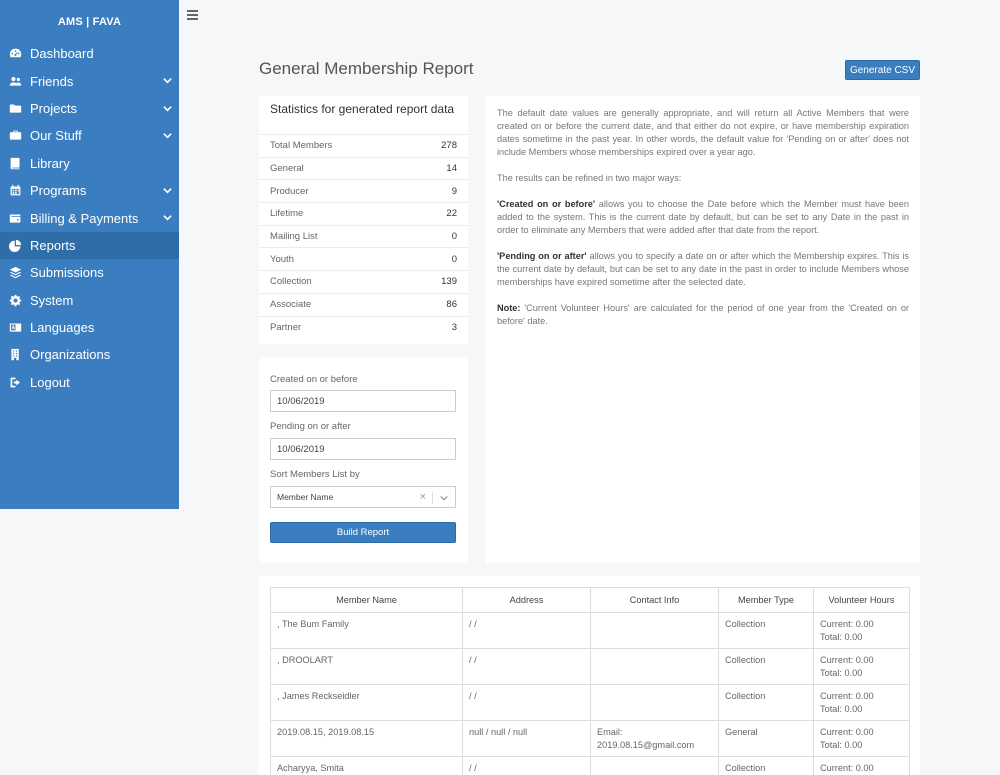 This screenshot has width=1000, height=775. Describe the element at coordinates (423, 497) in the screenshot. I see `clear-icon: ×` at that location.